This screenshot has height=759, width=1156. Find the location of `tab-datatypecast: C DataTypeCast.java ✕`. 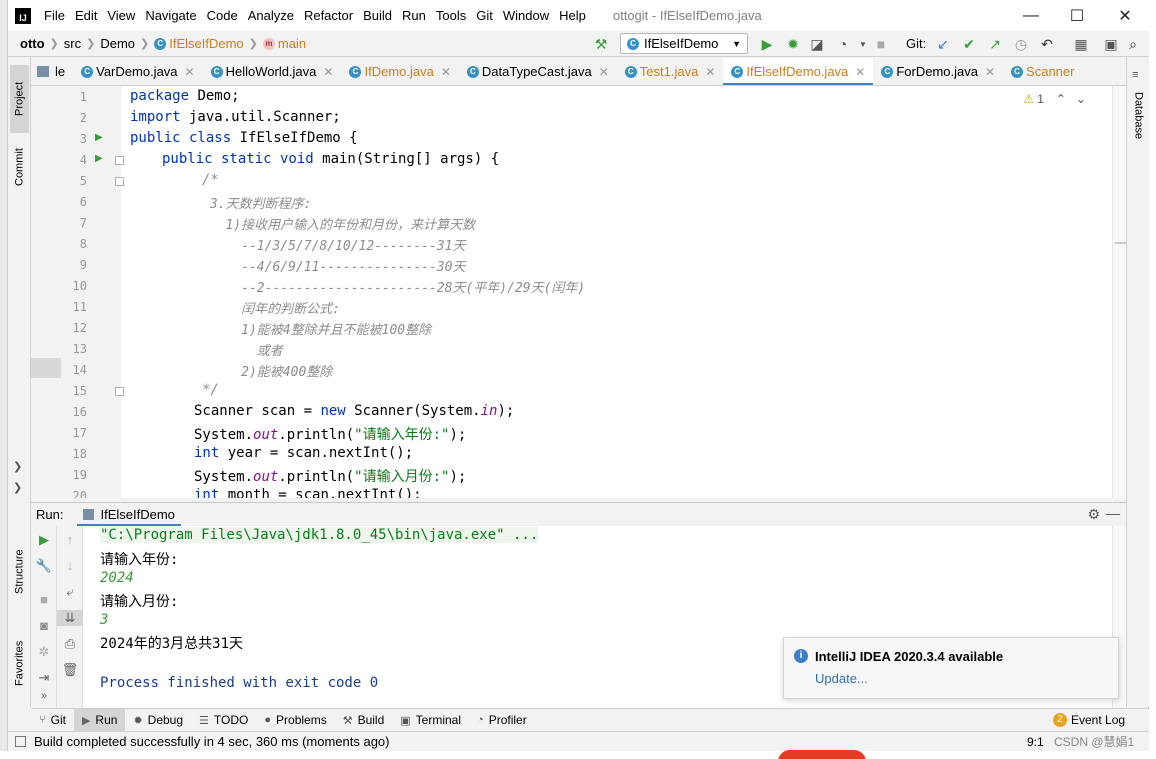

tab-datatypecast: C DataTypeCast.java ✕ is located at coordinates (538, 71).